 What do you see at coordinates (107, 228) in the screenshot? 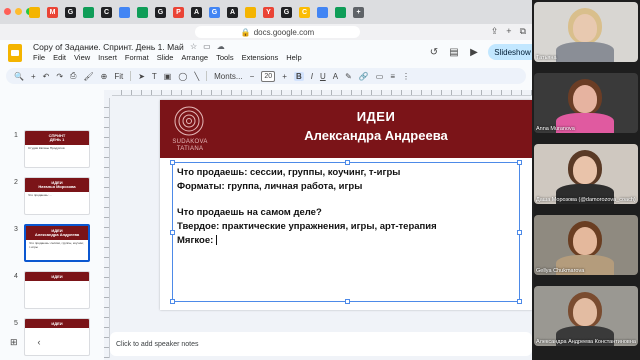
I see `vertical-ruler` at bounding box center [107, 228].